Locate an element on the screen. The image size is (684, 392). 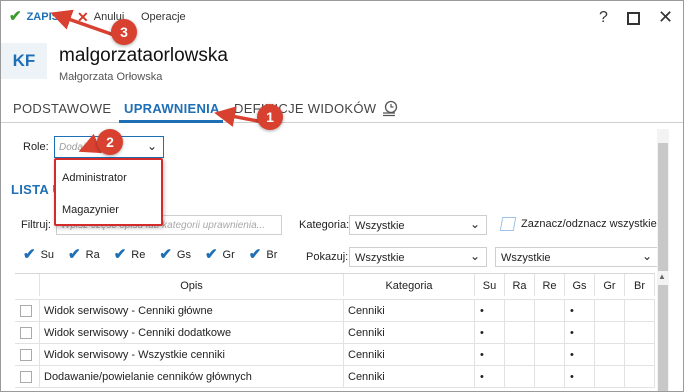
category-label: Kategoria: is located at coordinates (324, 225).